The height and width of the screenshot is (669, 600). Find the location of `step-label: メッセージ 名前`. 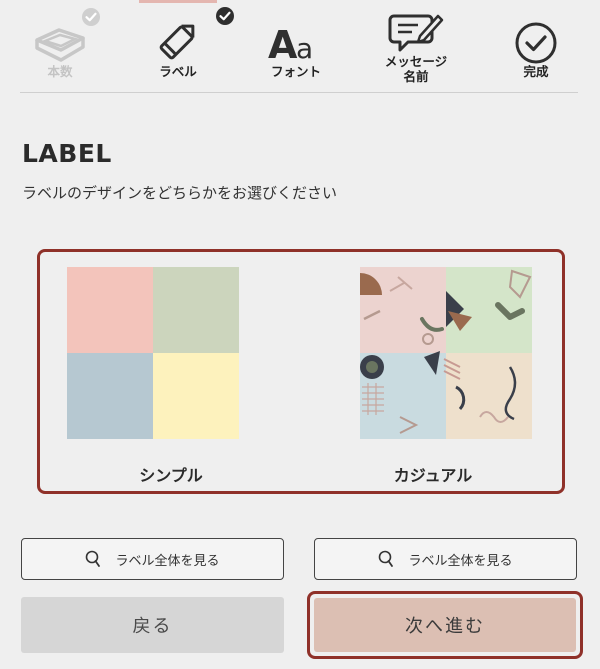

step-label: メッセージ 名前 is located at coordinates (416, 69).